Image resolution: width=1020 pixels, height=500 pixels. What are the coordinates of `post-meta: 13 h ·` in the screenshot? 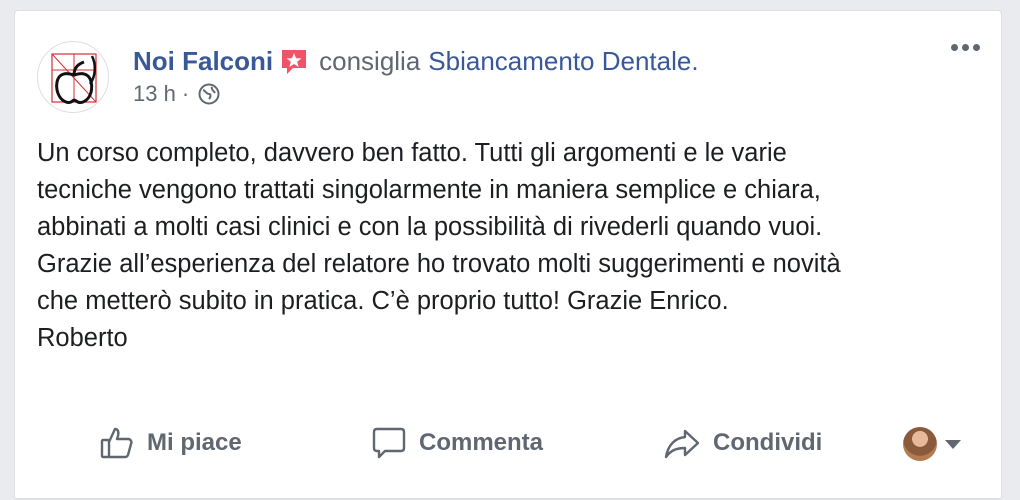 It's located at (177, 94).